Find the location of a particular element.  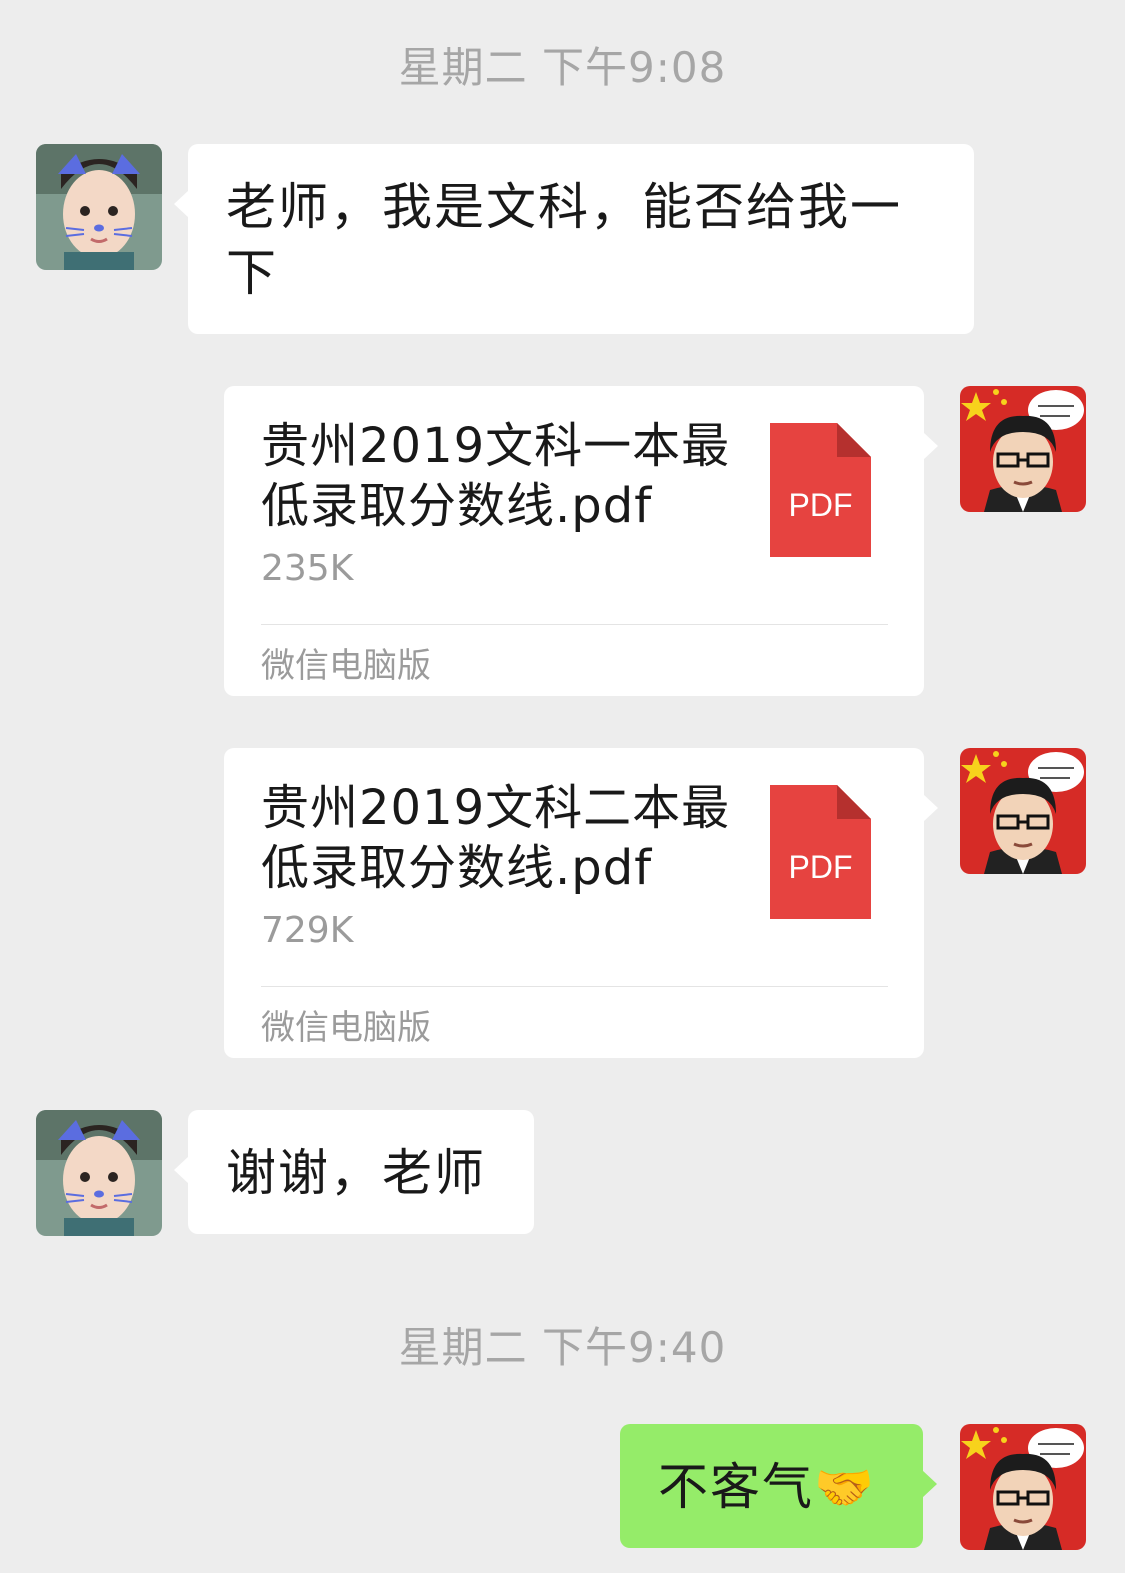

sent-message-bubble: 不客气🤝 is located at coordinates (778, 1487).